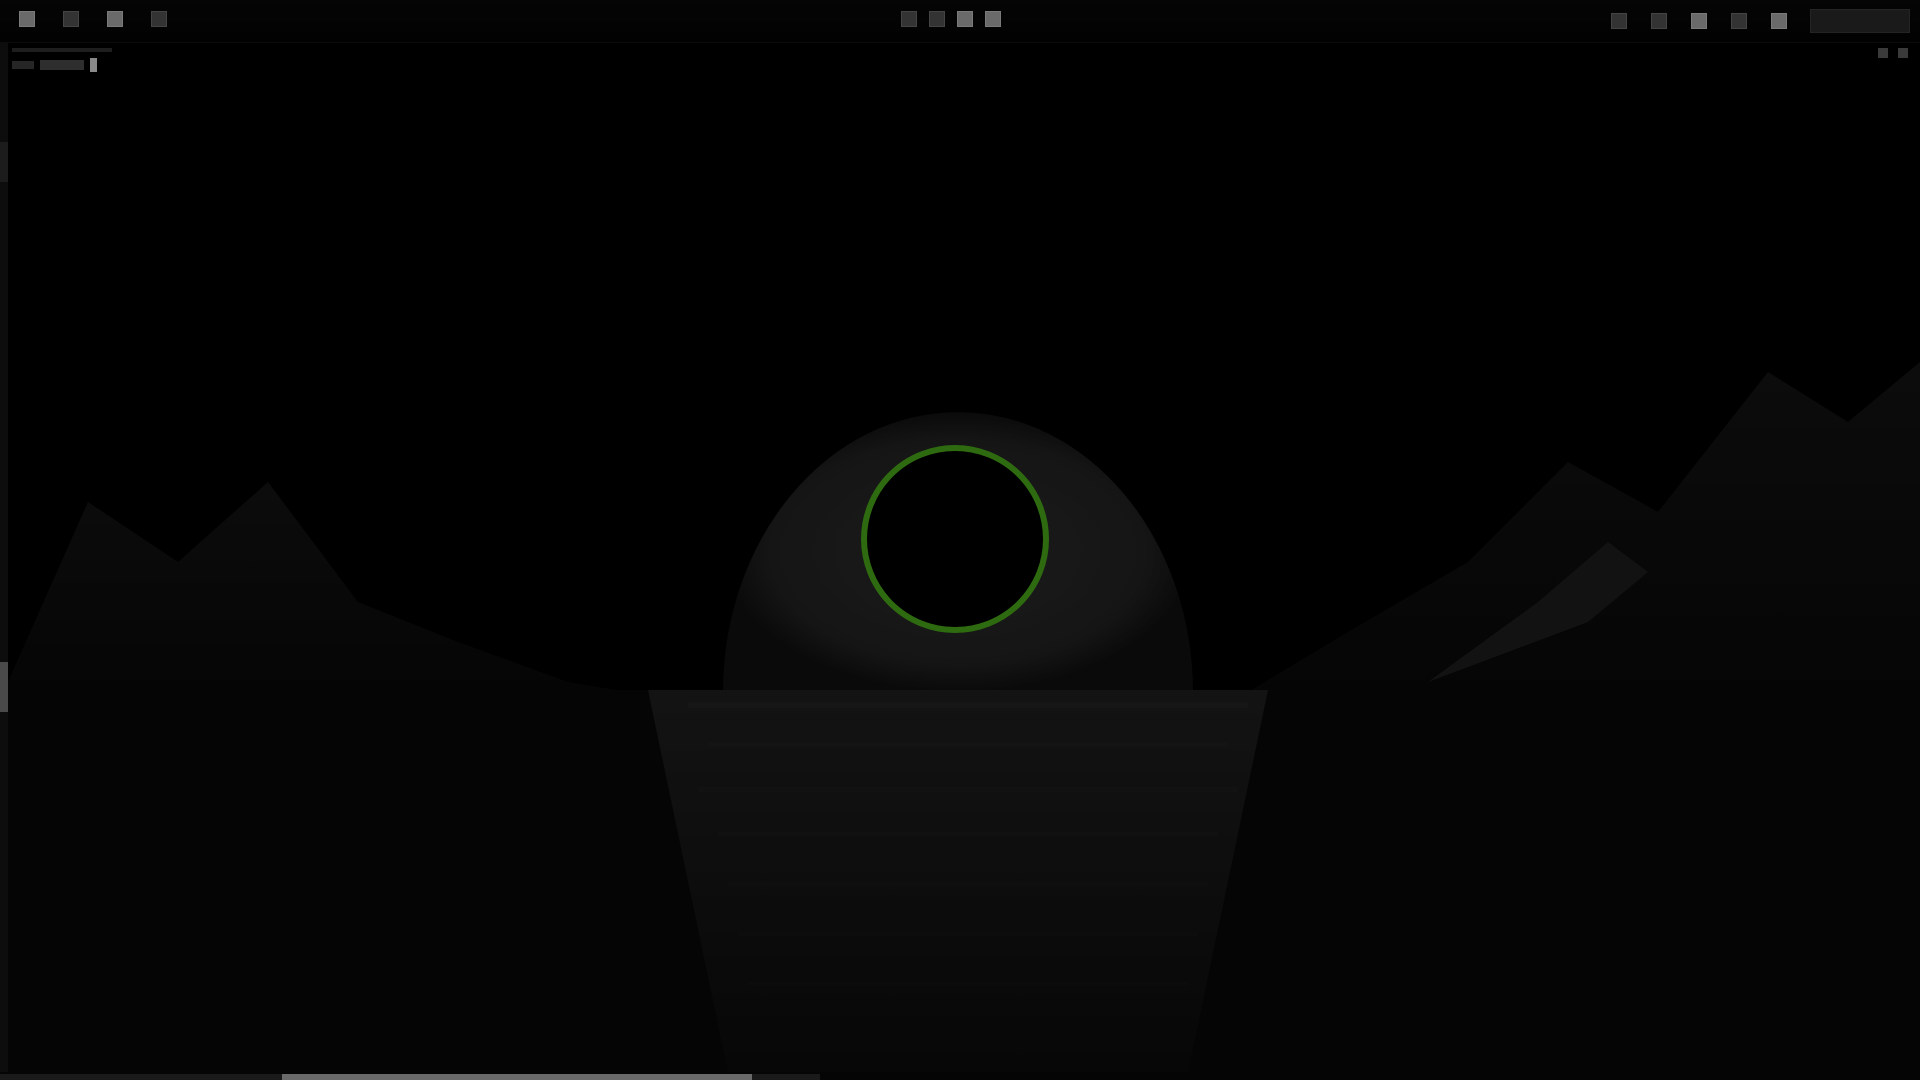 This screenshot has width=1920, height=1080. I want to click on left-scroll-thumb, so click(4, 687).